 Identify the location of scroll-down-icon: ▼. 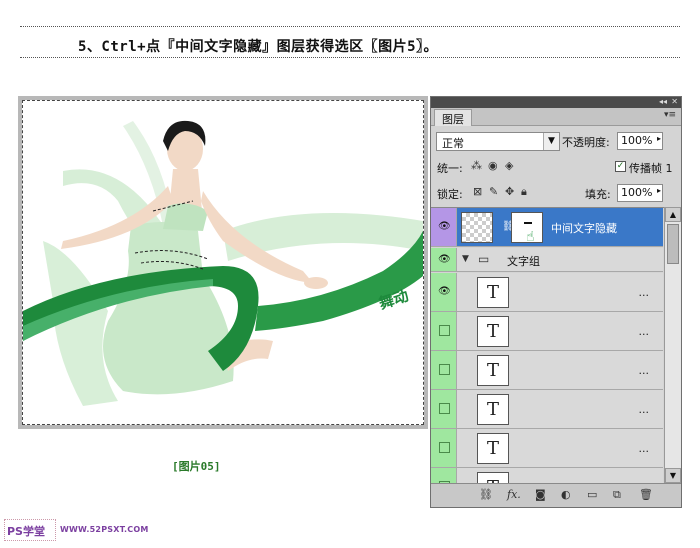
(673, 475).